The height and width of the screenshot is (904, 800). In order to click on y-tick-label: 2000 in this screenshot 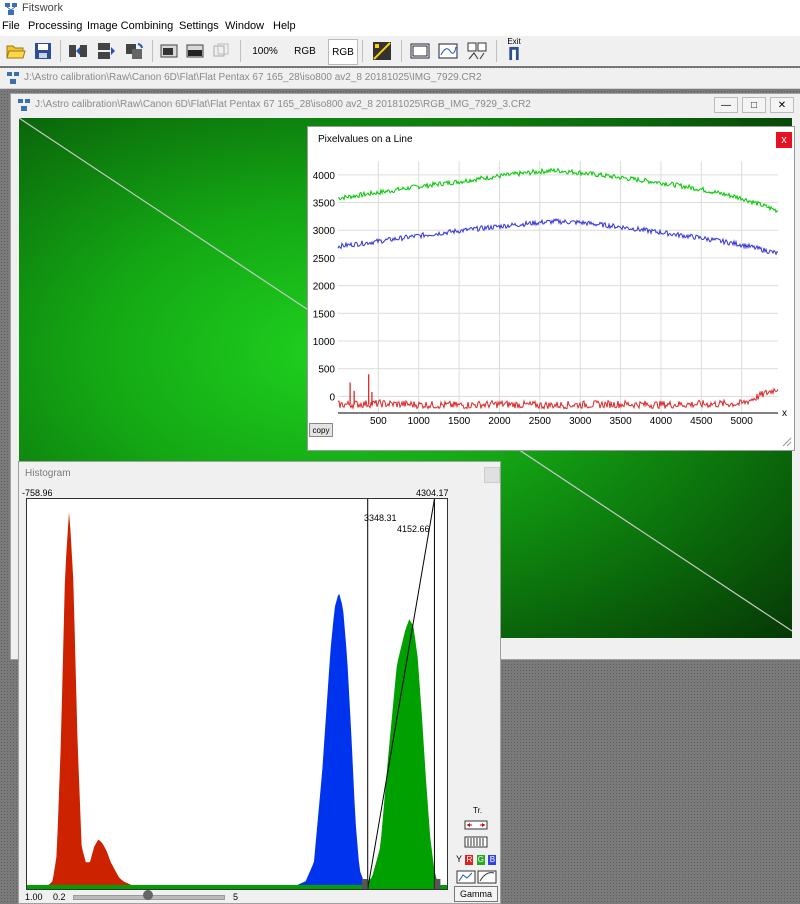, I will do `click(324, 287)`.